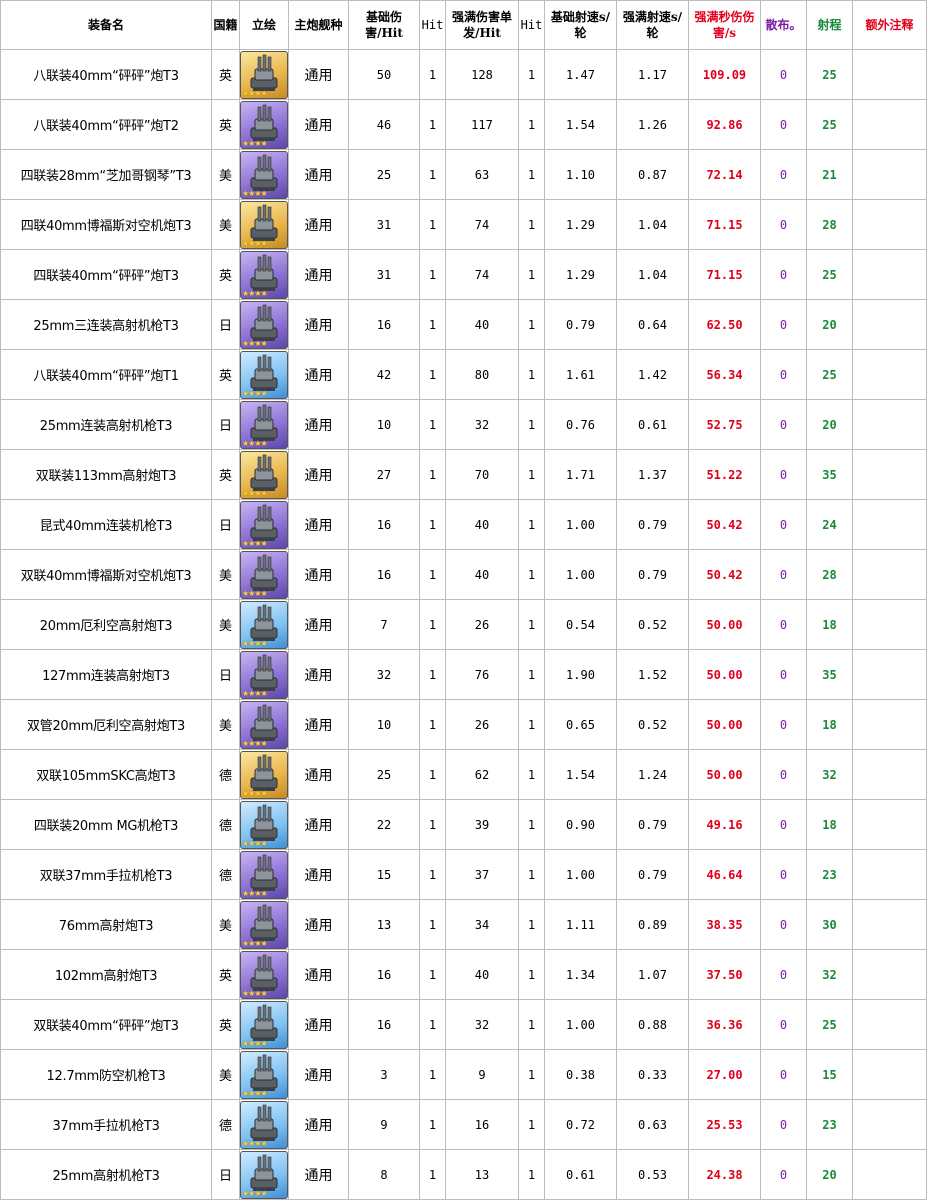 The image size is (928, 1203). Describe the element at coordinates (580, 374) in the screenshot. I see `base-rate-cell: 1.61` at that location.